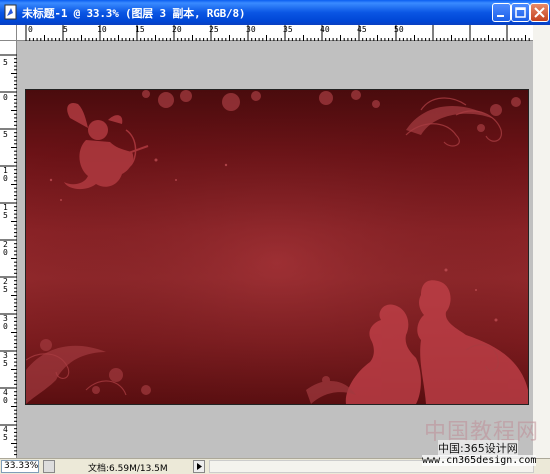 The height and width of the screenshot is (474, 550). Describe the element at coordinates (10, 12) in the screenshot. I see `document-icon` at that location.